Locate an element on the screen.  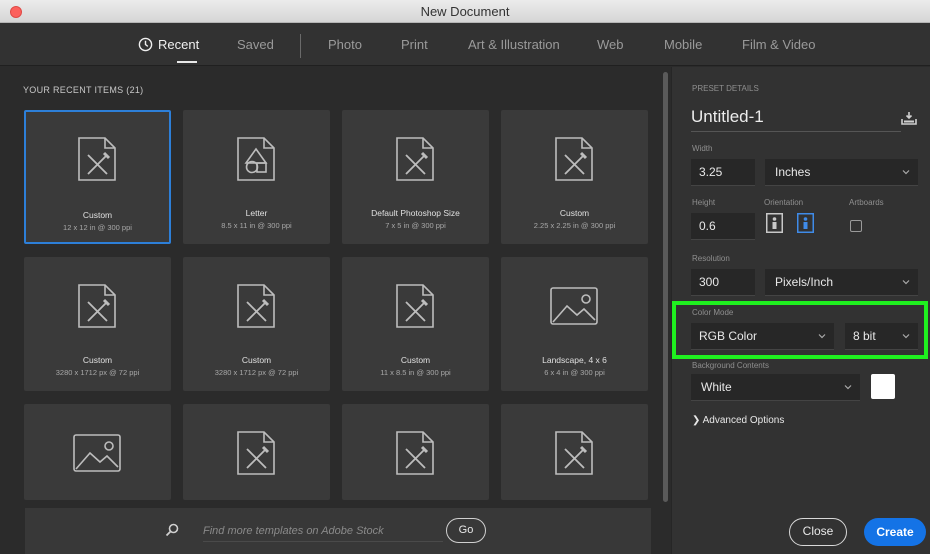
close-button: Close is located at coordinates (818, 532).